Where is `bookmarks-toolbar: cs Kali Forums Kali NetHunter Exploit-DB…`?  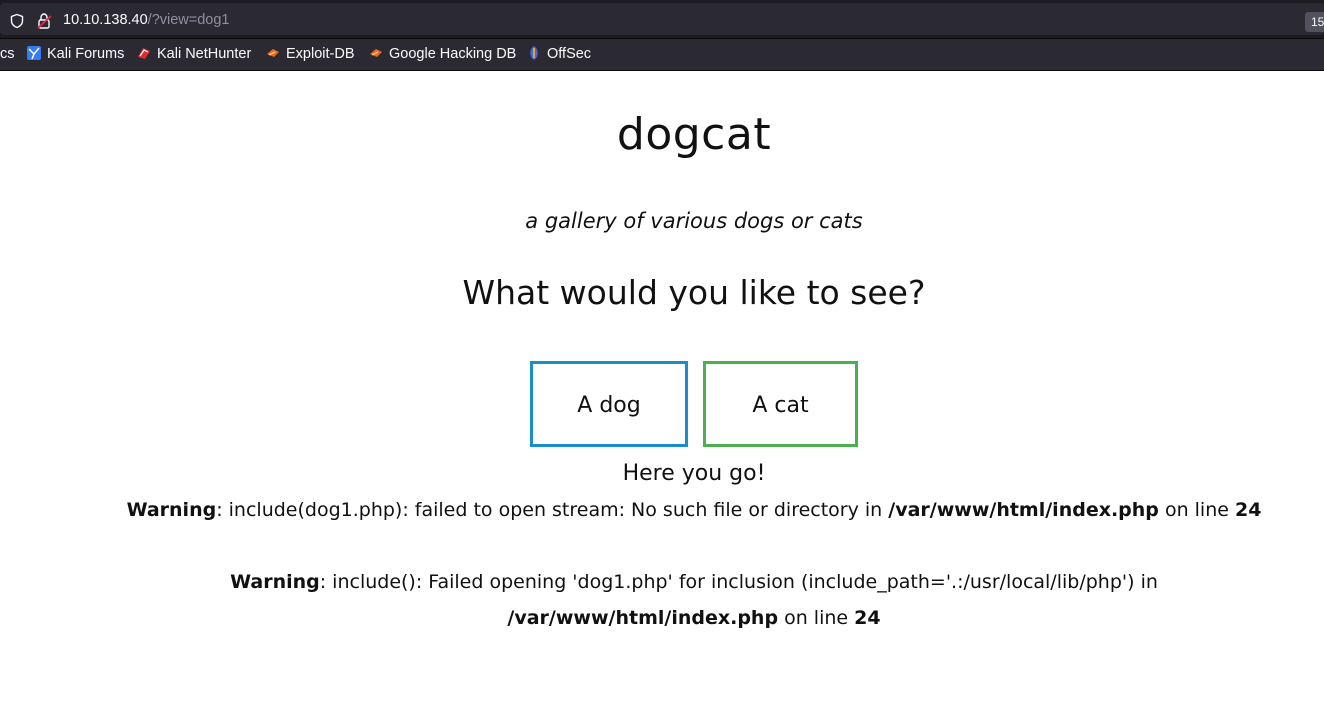
bookmarks-toolbar: cs Kali Forums Kali NetHunter Exploit-DB… is located at coordinates (662, 55).